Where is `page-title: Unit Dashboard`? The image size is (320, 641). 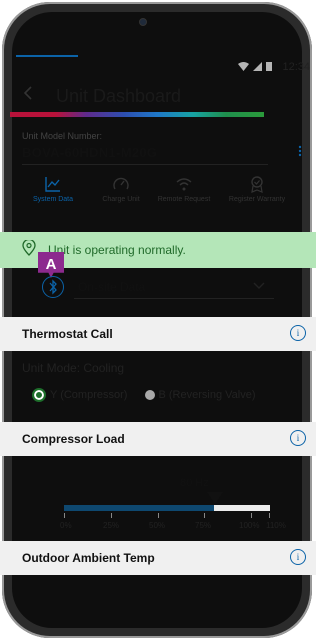 page-title: Unit Dashboard is located at coordinates (119, 96).